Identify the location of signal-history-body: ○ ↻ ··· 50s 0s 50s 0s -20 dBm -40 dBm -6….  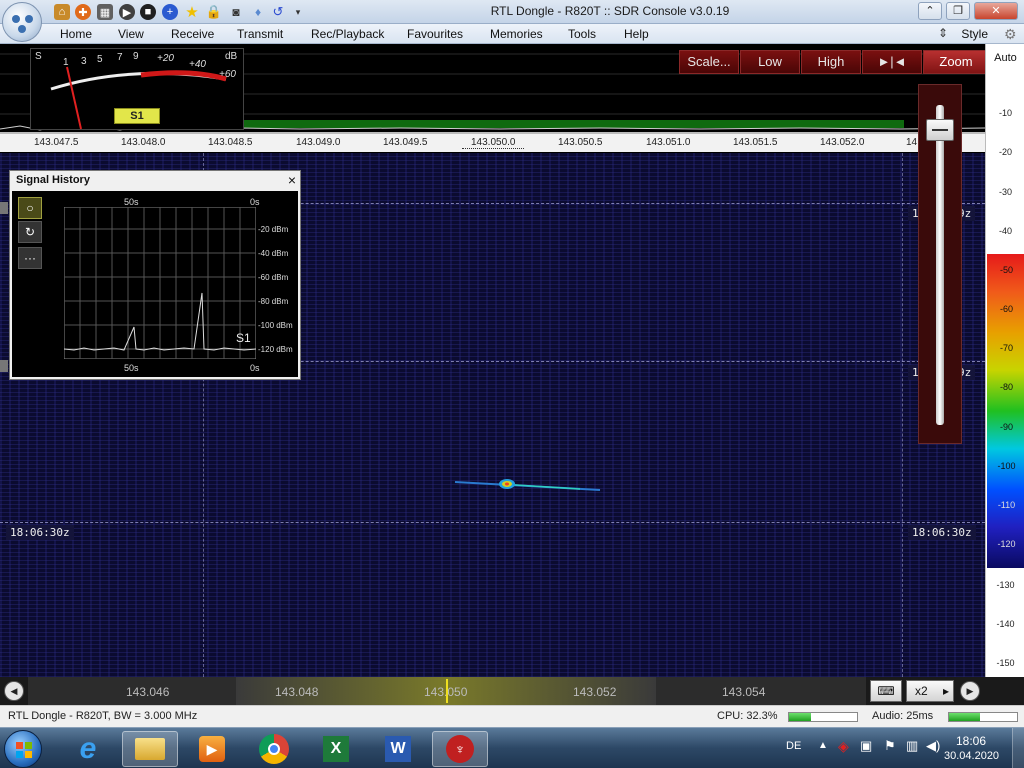
(155, 284).